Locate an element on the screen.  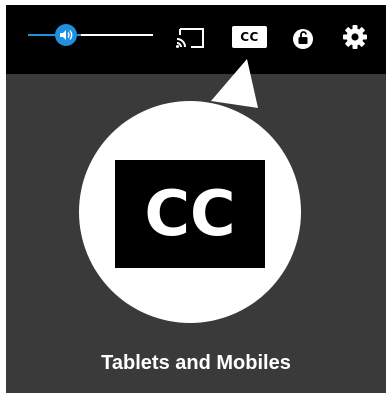
device-caption: Tablets and Mobiles is located at coordinates (196, 363).